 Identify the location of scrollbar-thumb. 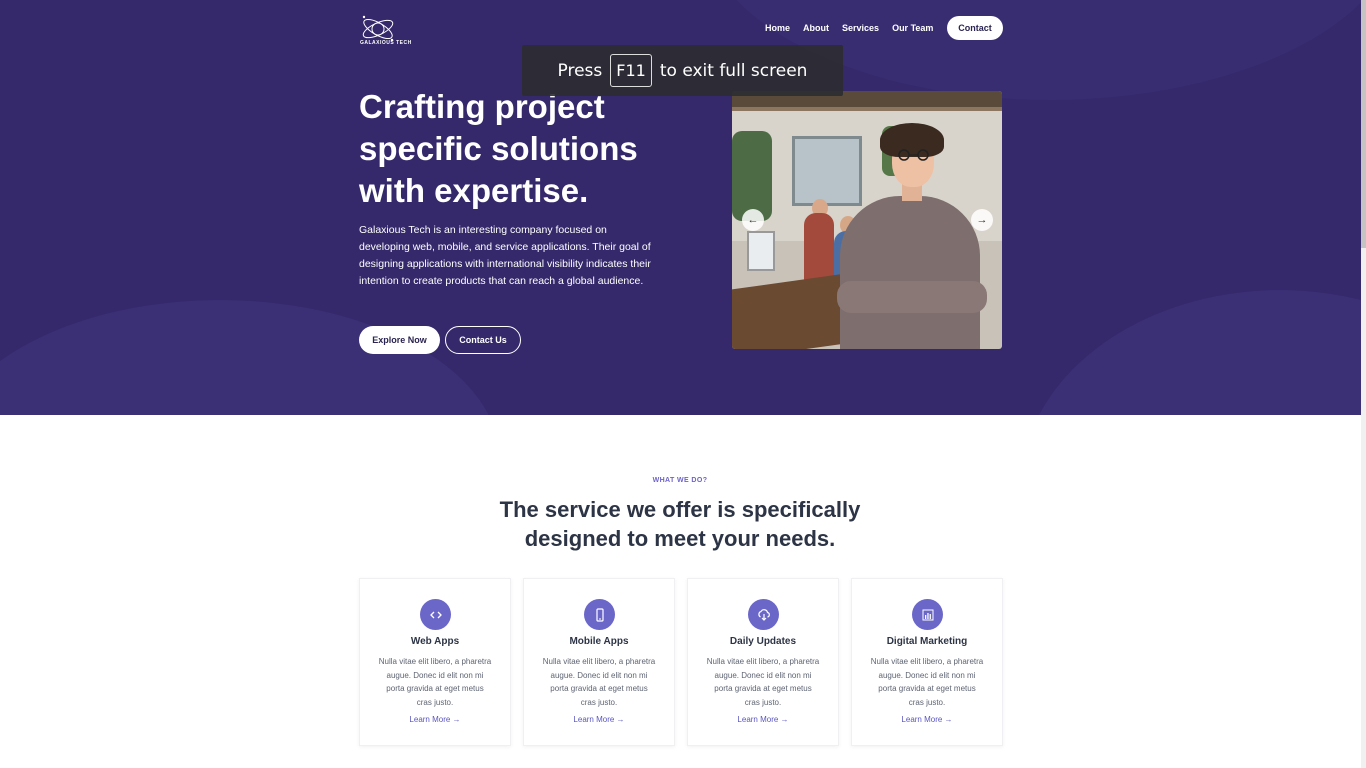
(1363, 124).